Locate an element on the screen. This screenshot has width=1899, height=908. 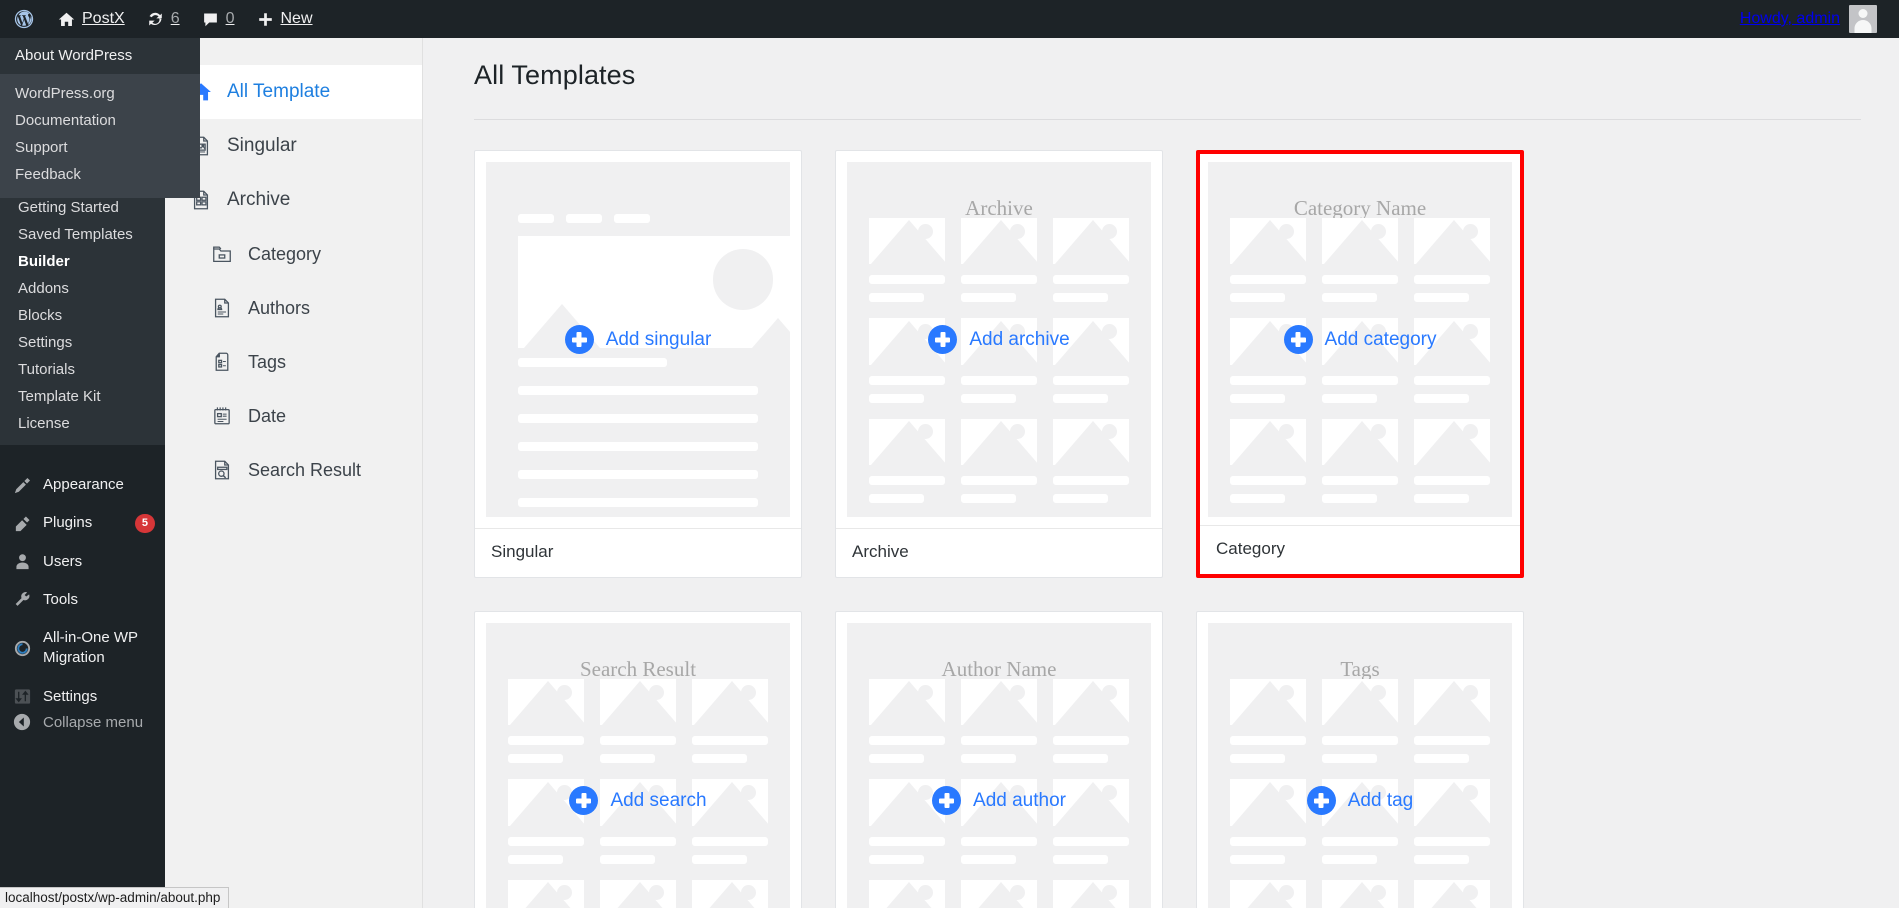
wrench-icon is located at coordinates (22, 599).